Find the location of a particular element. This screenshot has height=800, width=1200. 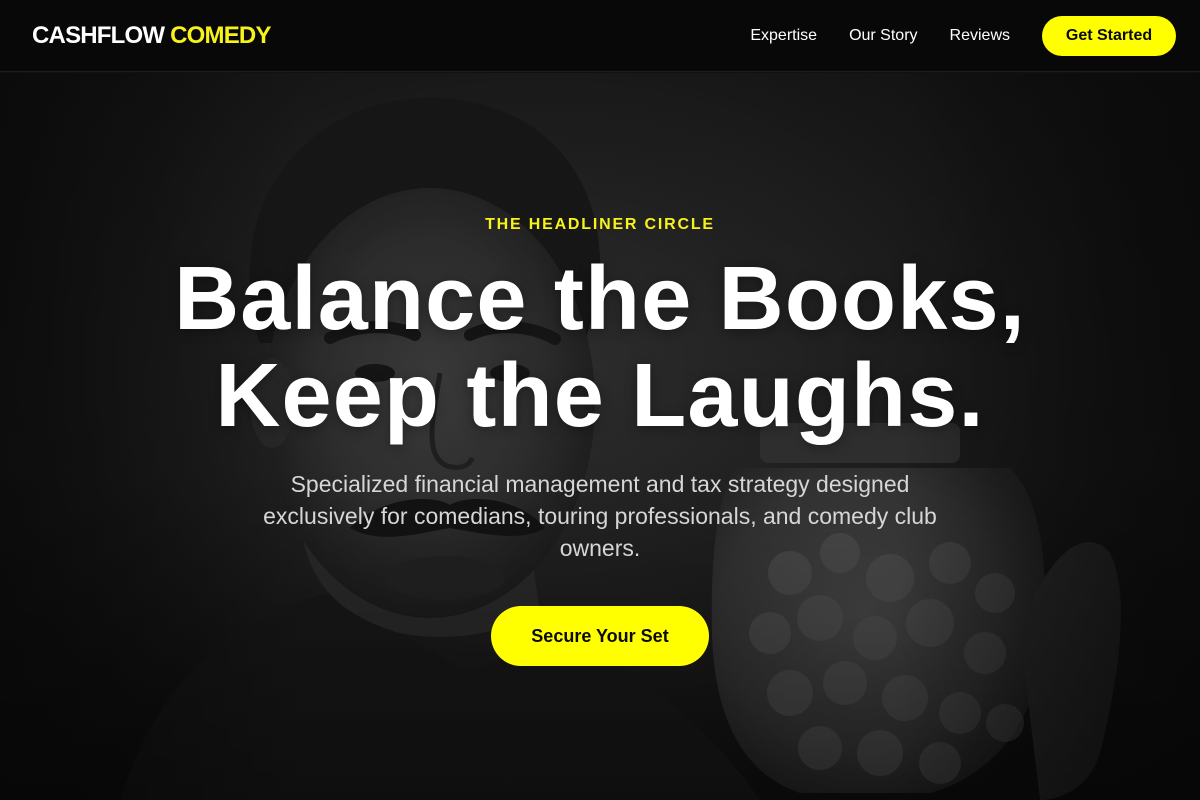

hero-headline-line-2: Keep the Laughs. is located at coordinates (600, 396).